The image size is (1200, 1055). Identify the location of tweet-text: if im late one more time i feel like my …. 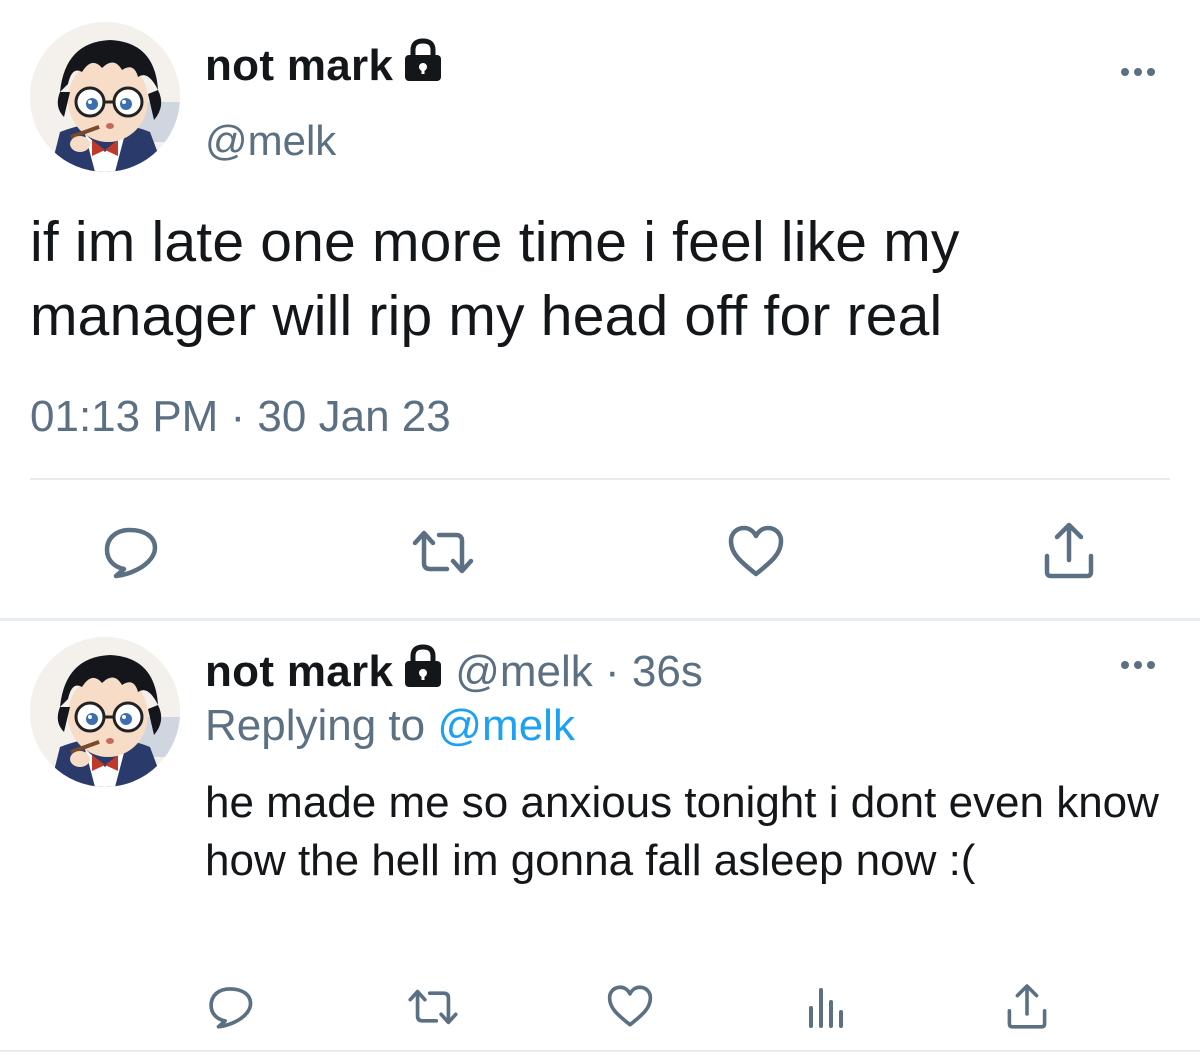
(495, 279).